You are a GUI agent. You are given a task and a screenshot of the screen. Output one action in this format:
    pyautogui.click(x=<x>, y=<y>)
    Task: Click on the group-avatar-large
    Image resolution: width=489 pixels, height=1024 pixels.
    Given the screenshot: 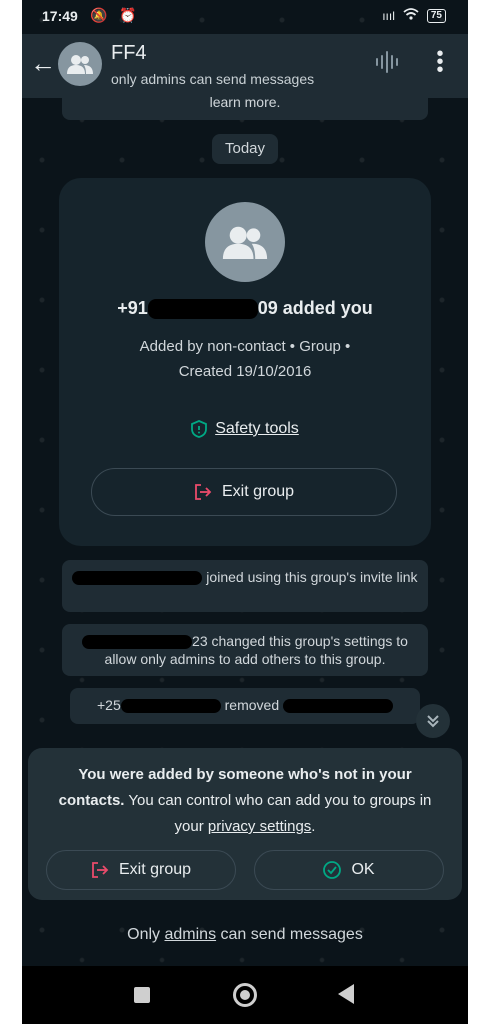 What is the action you would take?
    pyautogui.click(x=245, y=242)
    